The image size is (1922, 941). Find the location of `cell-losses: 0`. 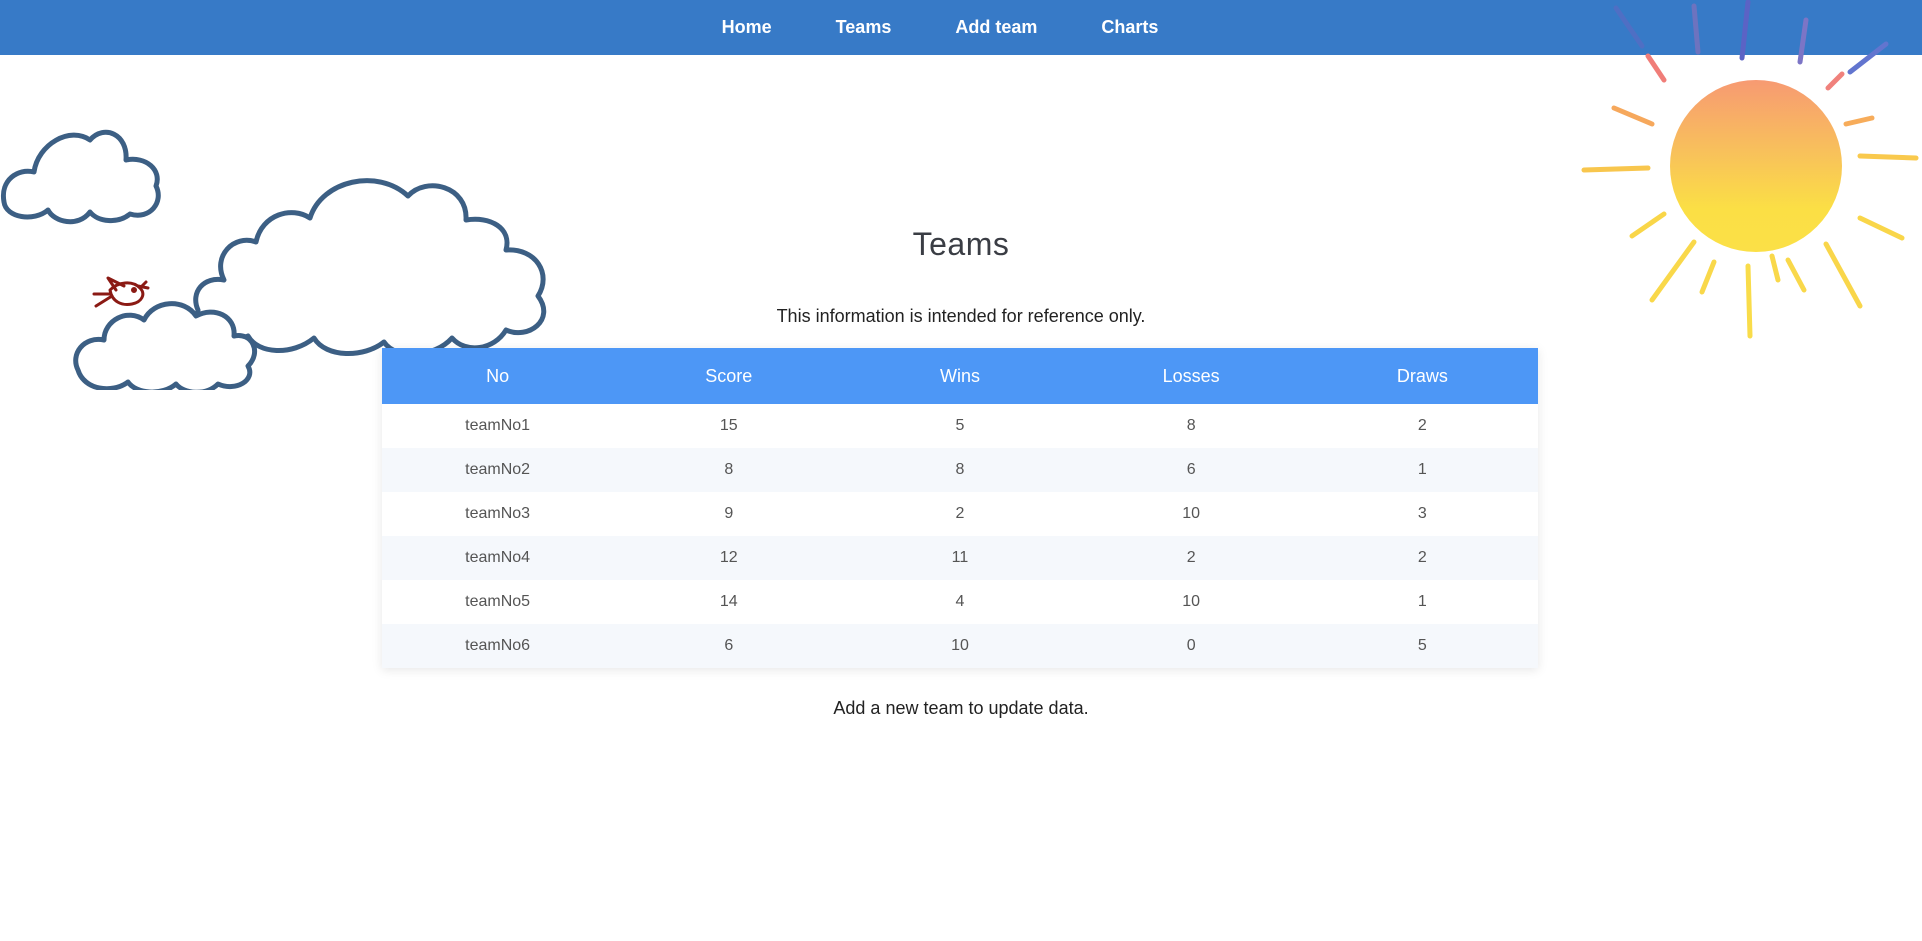

cell-losses: 0 is located at coordinates (1191, 646).